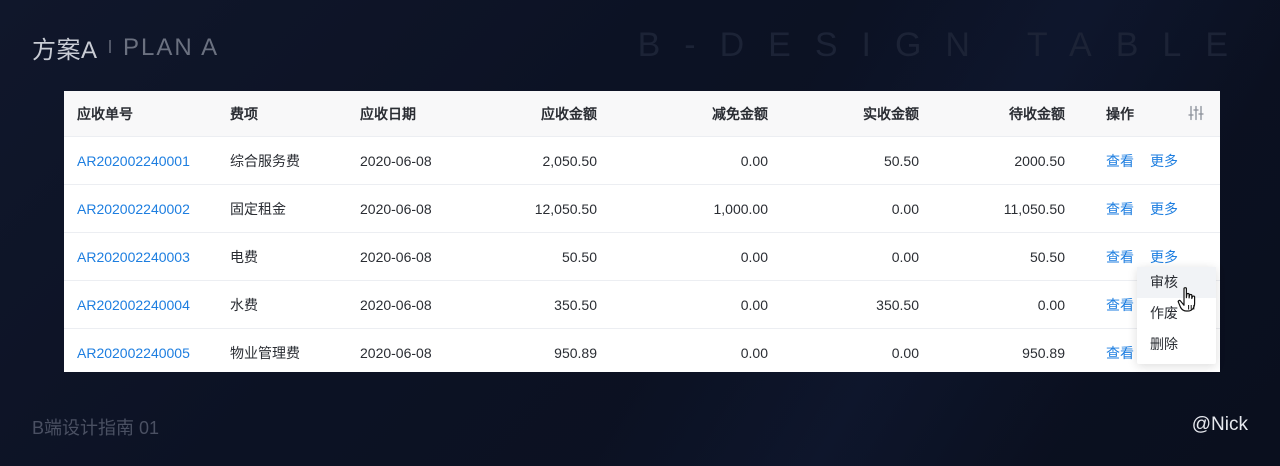  I want to click on receivable-no-link: AR202002240004, so click(133, 305).